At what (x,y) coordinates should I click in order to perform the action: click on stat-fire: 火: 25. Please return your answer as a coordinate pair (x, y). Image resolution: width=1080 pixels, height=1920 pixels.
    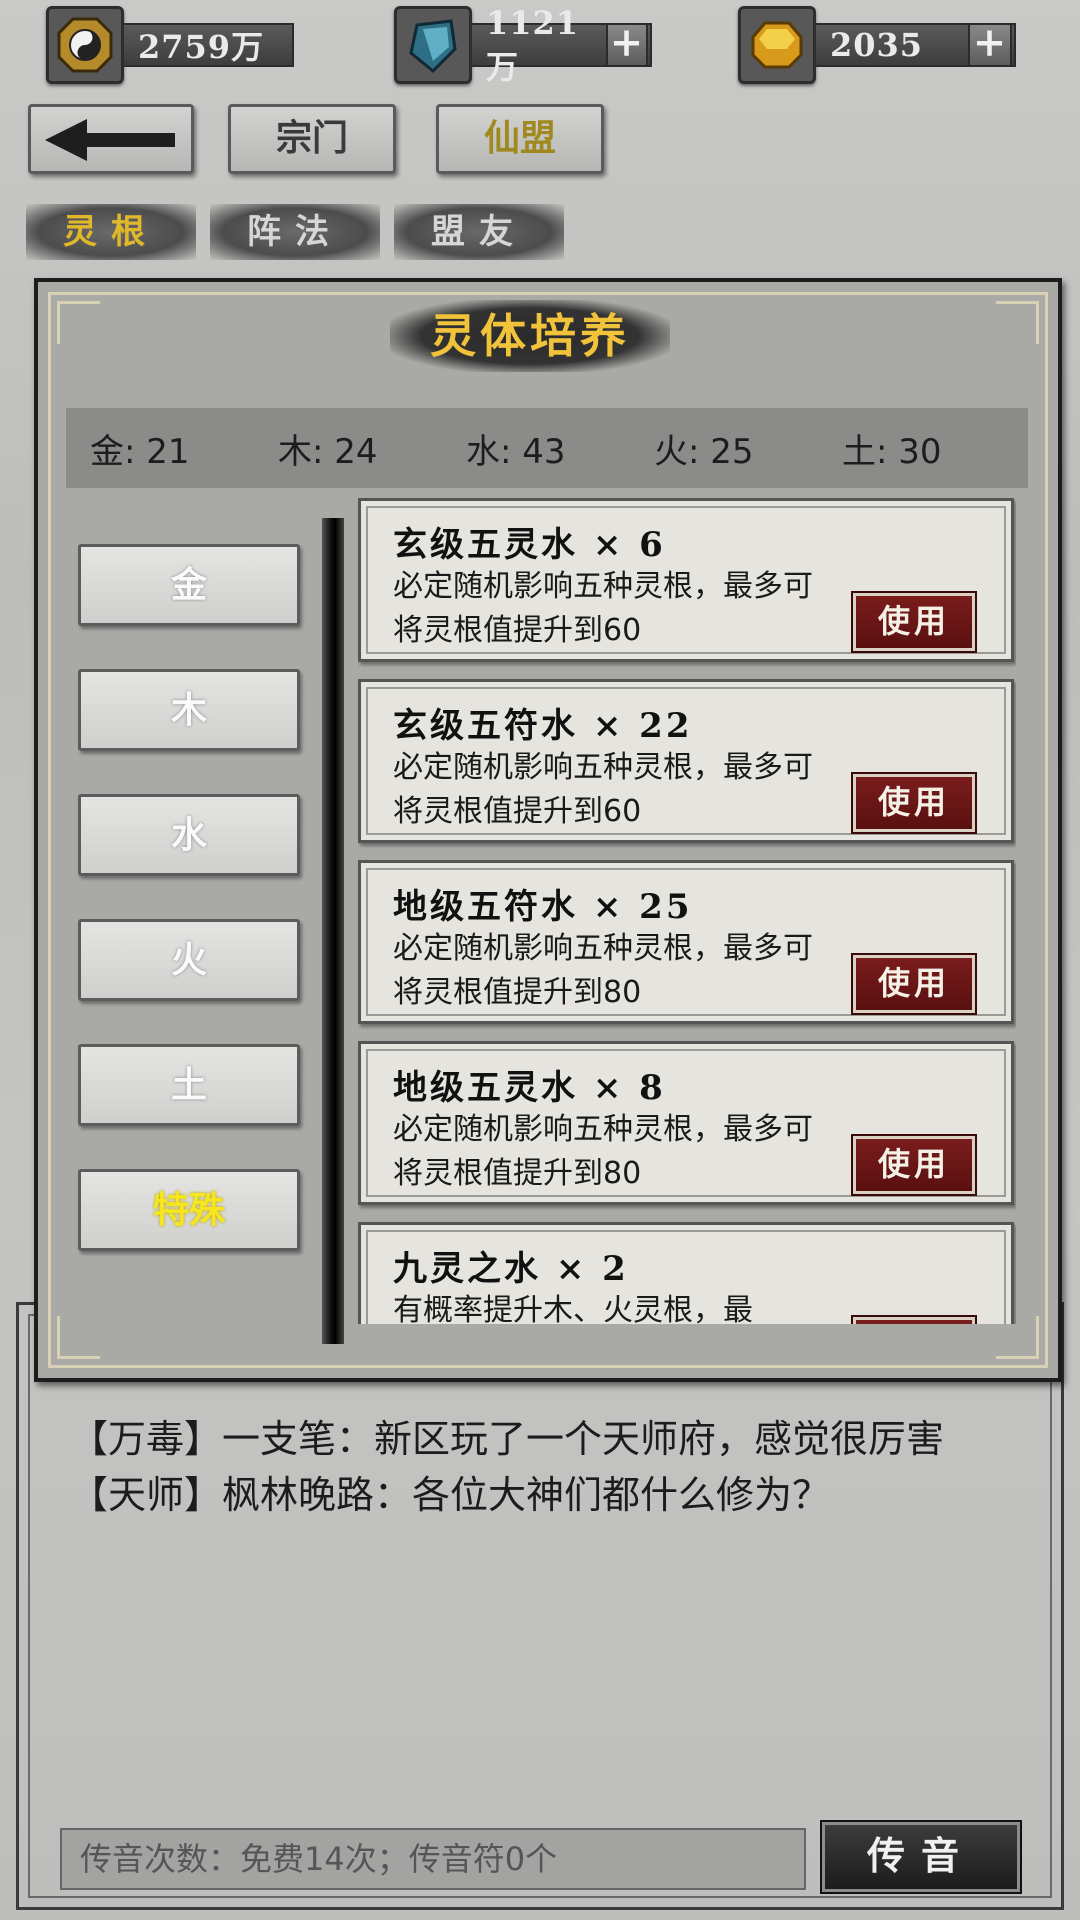
    Looking at the image, I should click on (704, 451).